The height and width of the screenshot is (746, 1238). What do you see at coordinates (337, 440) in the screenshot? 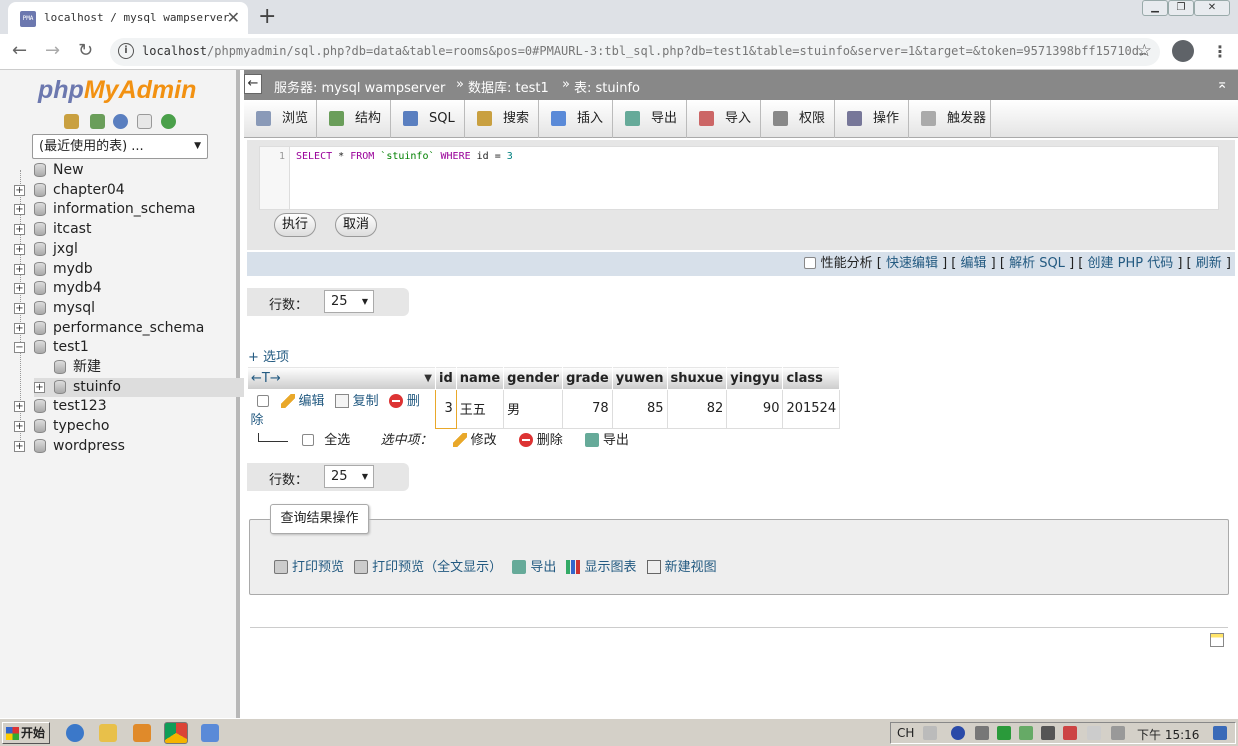
I see `check-all-label: 全选` at bounding box center [337, 440].